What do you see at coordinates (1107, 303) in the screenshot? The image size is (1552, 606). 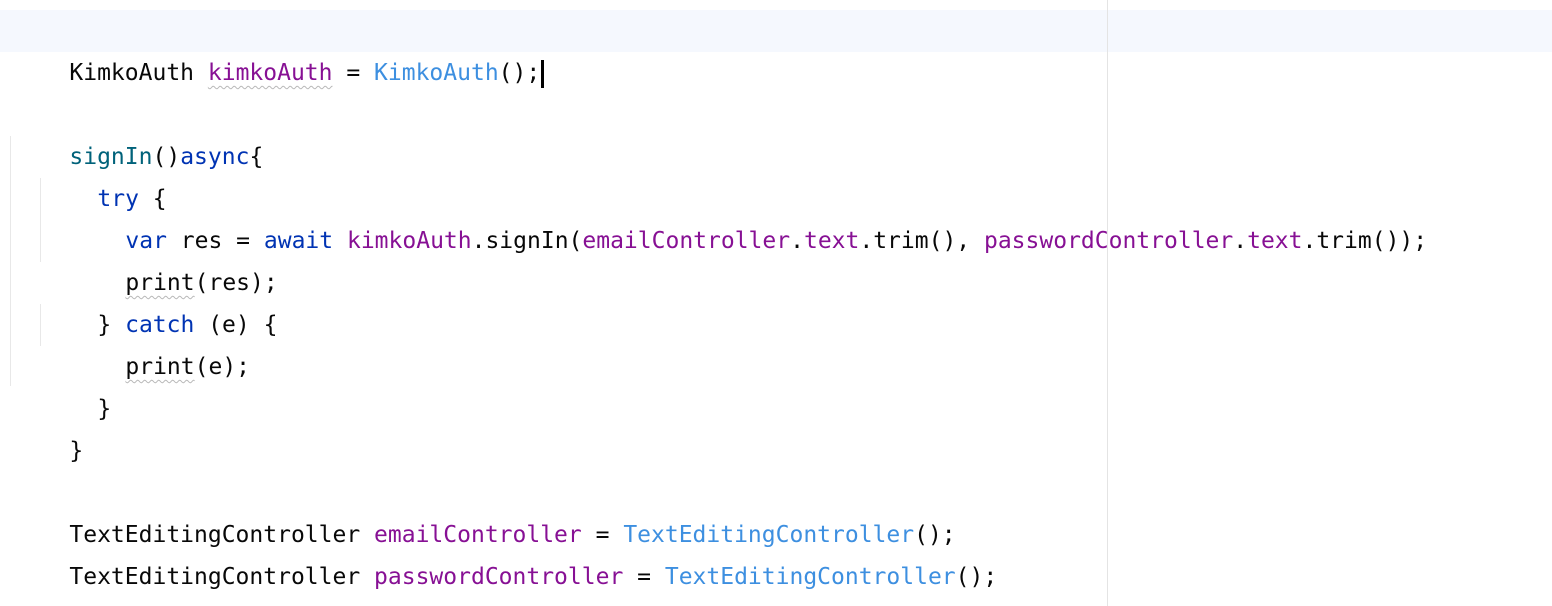 I see `right-margin-guide` at bounding box center [1107, 303].